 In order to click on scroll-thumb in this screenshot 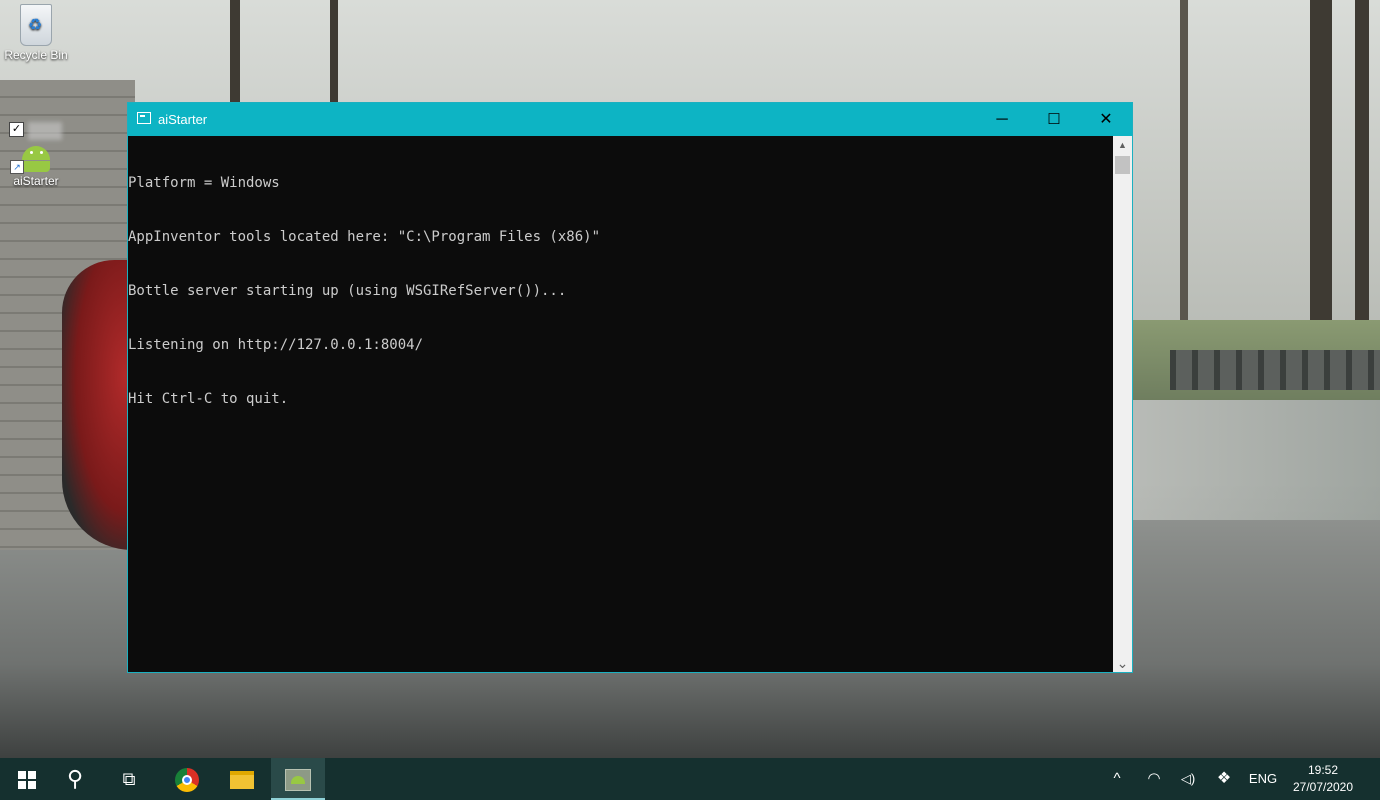, I will do `click(1122, 165)`.